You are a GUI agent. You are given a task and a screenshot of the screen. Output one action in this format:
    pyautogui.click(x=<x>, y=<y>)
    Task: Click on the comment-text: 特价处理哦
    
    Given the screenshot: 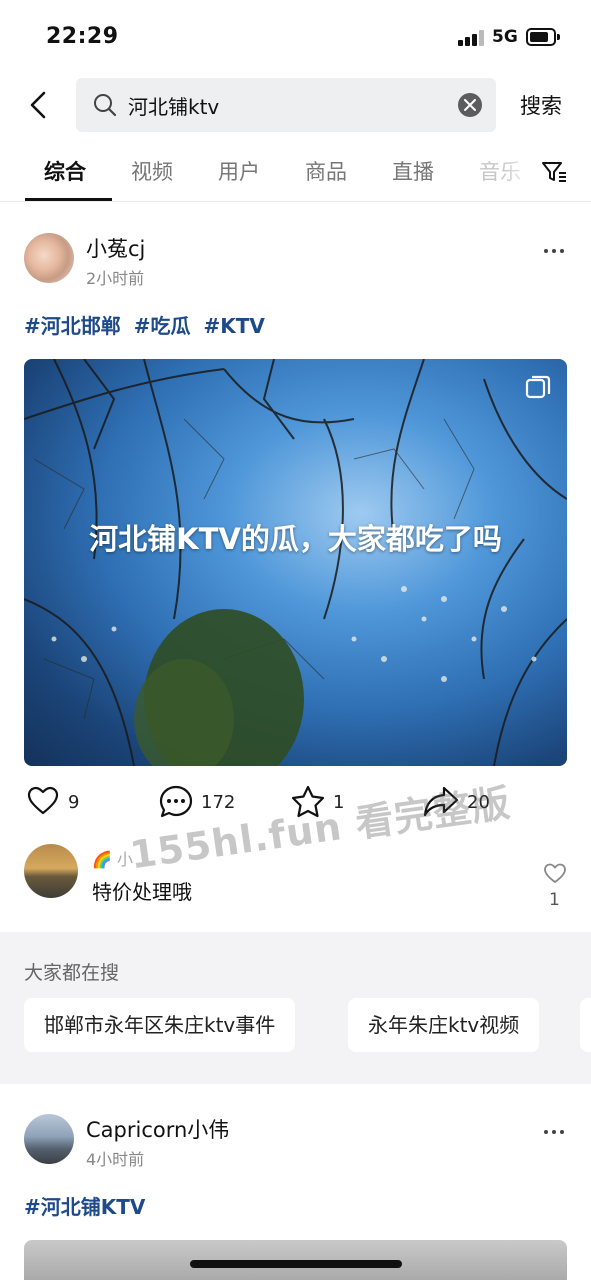 What is the action you would take?
    pyautogui.click(x=142, y=892)
    